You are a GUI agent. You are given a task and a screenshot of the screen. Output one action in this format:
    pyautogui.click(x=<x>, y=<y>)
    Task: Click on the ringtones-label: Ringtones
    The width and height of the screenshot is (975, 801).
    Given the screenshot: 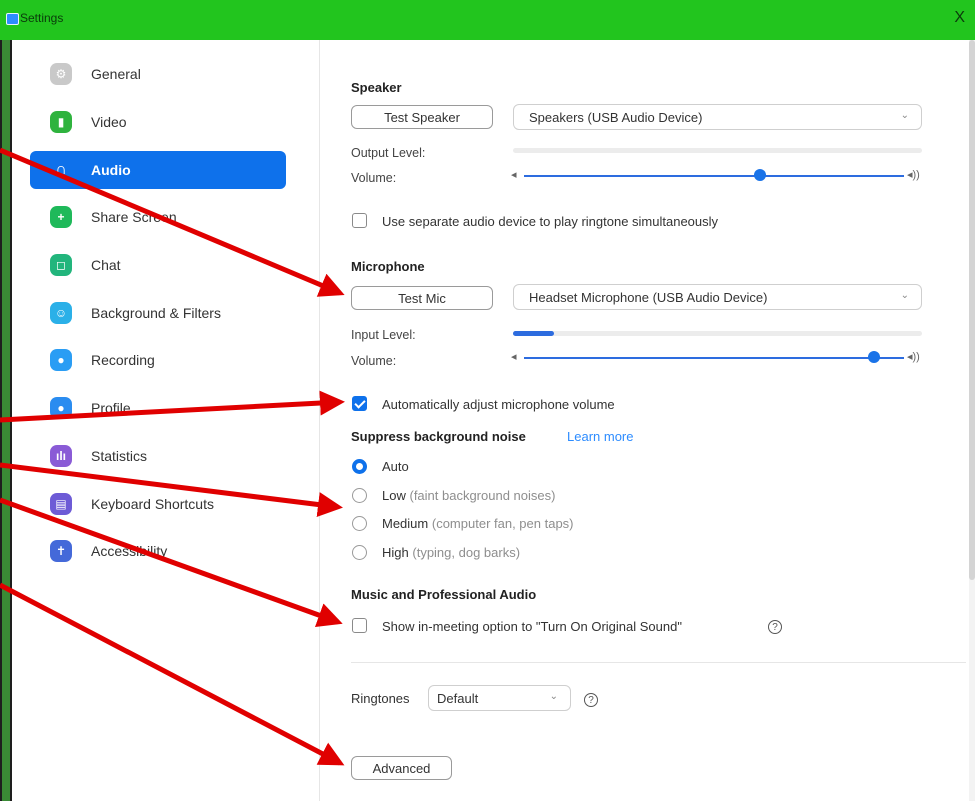 What is the action you would take?
    pyautogui.click(x=380, y=698)
    